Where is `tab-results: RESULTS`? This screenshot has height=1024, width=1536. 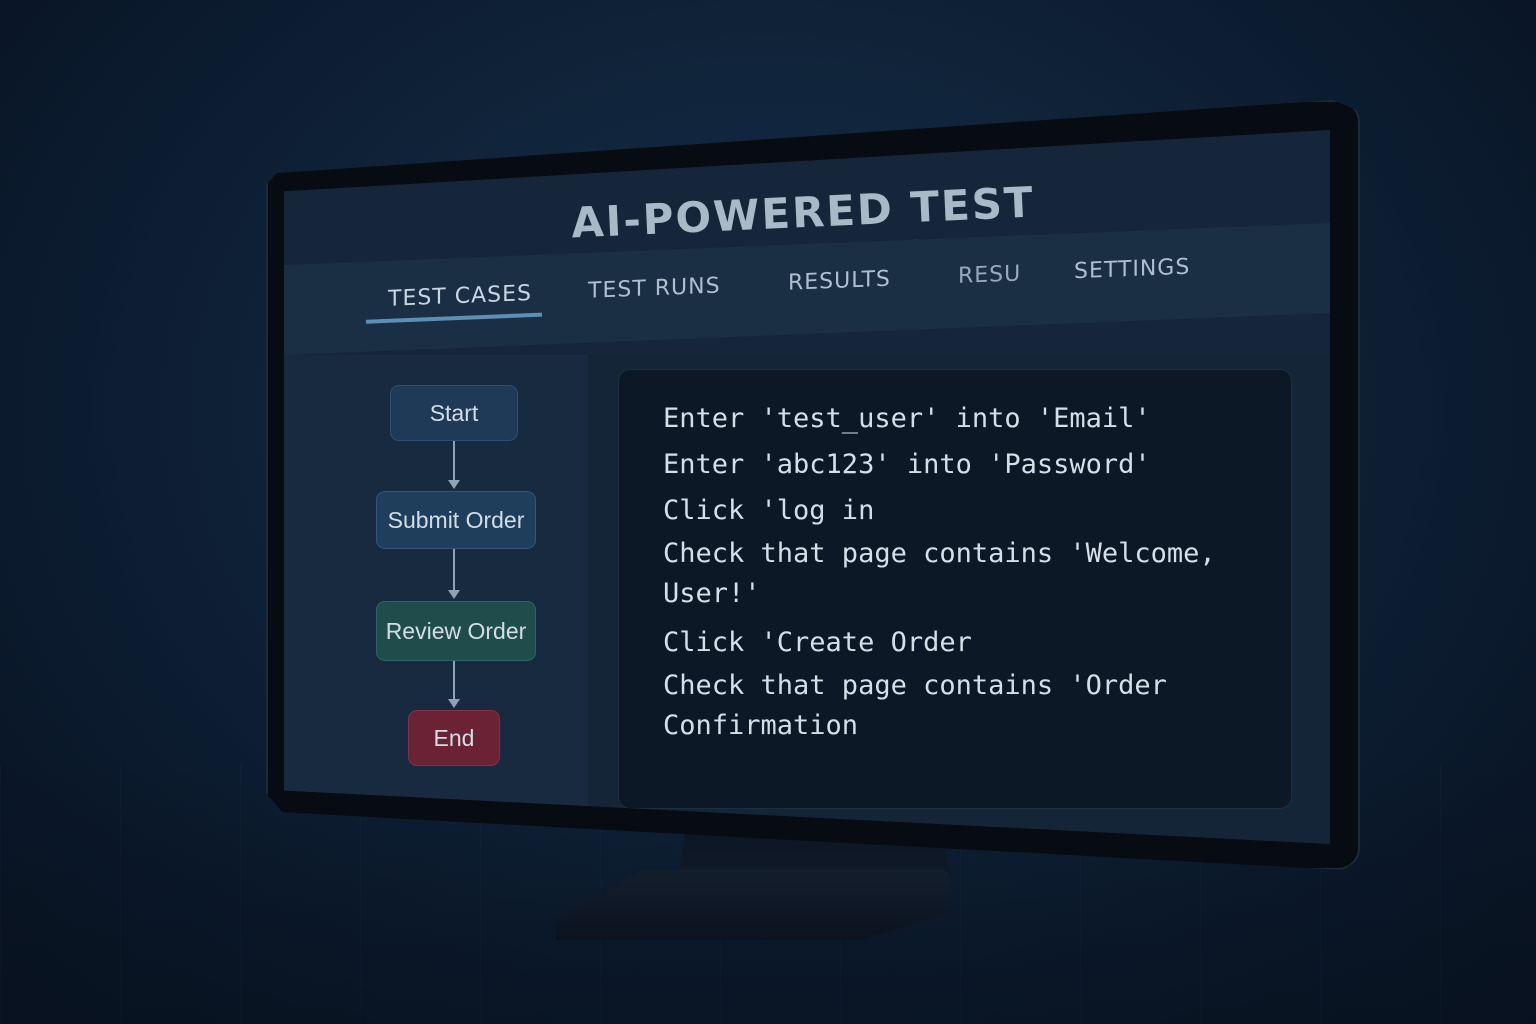 tab-results: RESULTS is located at coordinates (839, 281).